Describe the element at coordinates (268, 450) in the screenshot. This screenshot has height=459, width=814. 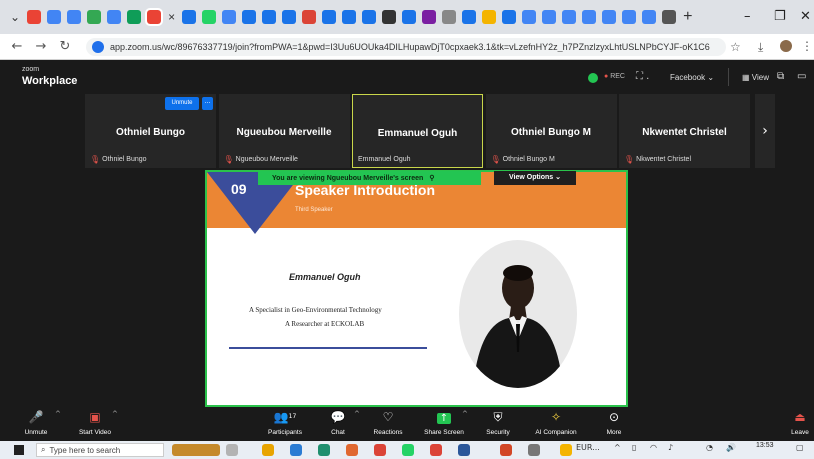
I see `taskbar-explorer-icon` at that location.